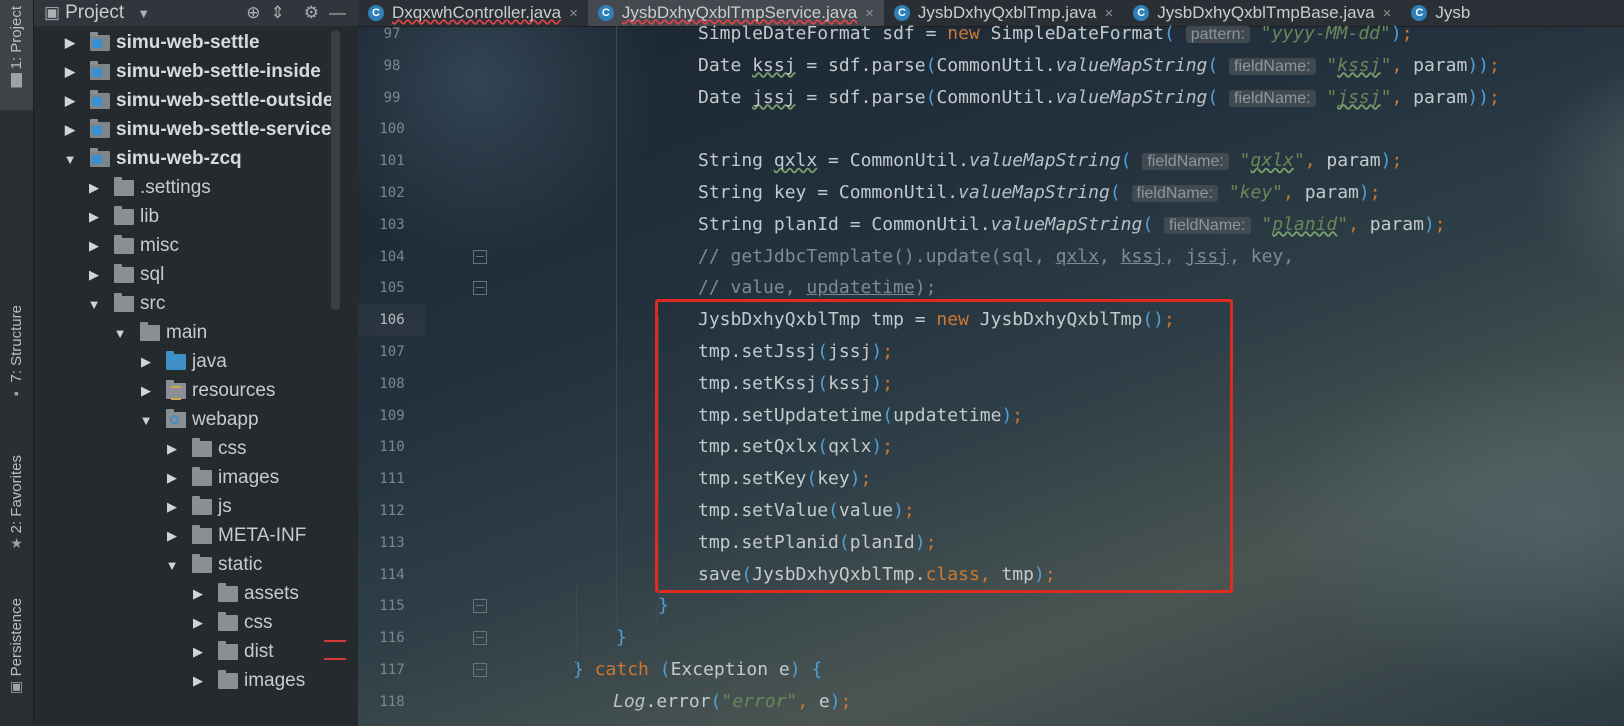 The height and width of the screenshot is (726, 1624). What do you see at coordinates (52, 12) in the screenshot?
I see `project-view-icon: ▣` at bounding box center [52, 12].